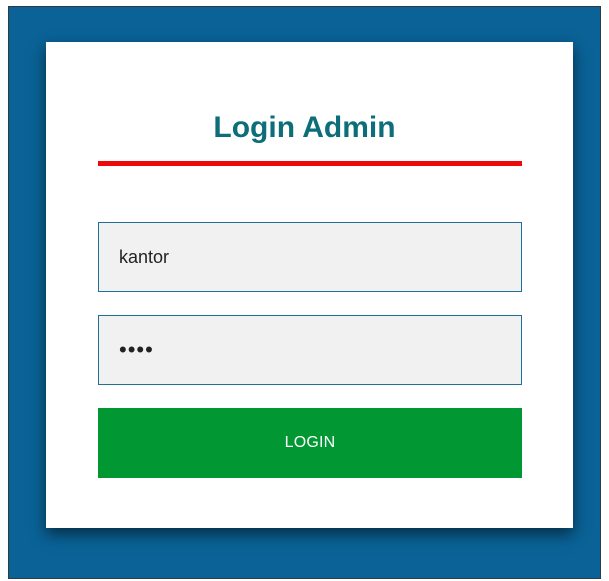  I want to click on login-title: Login Admin, so click(304, 127).